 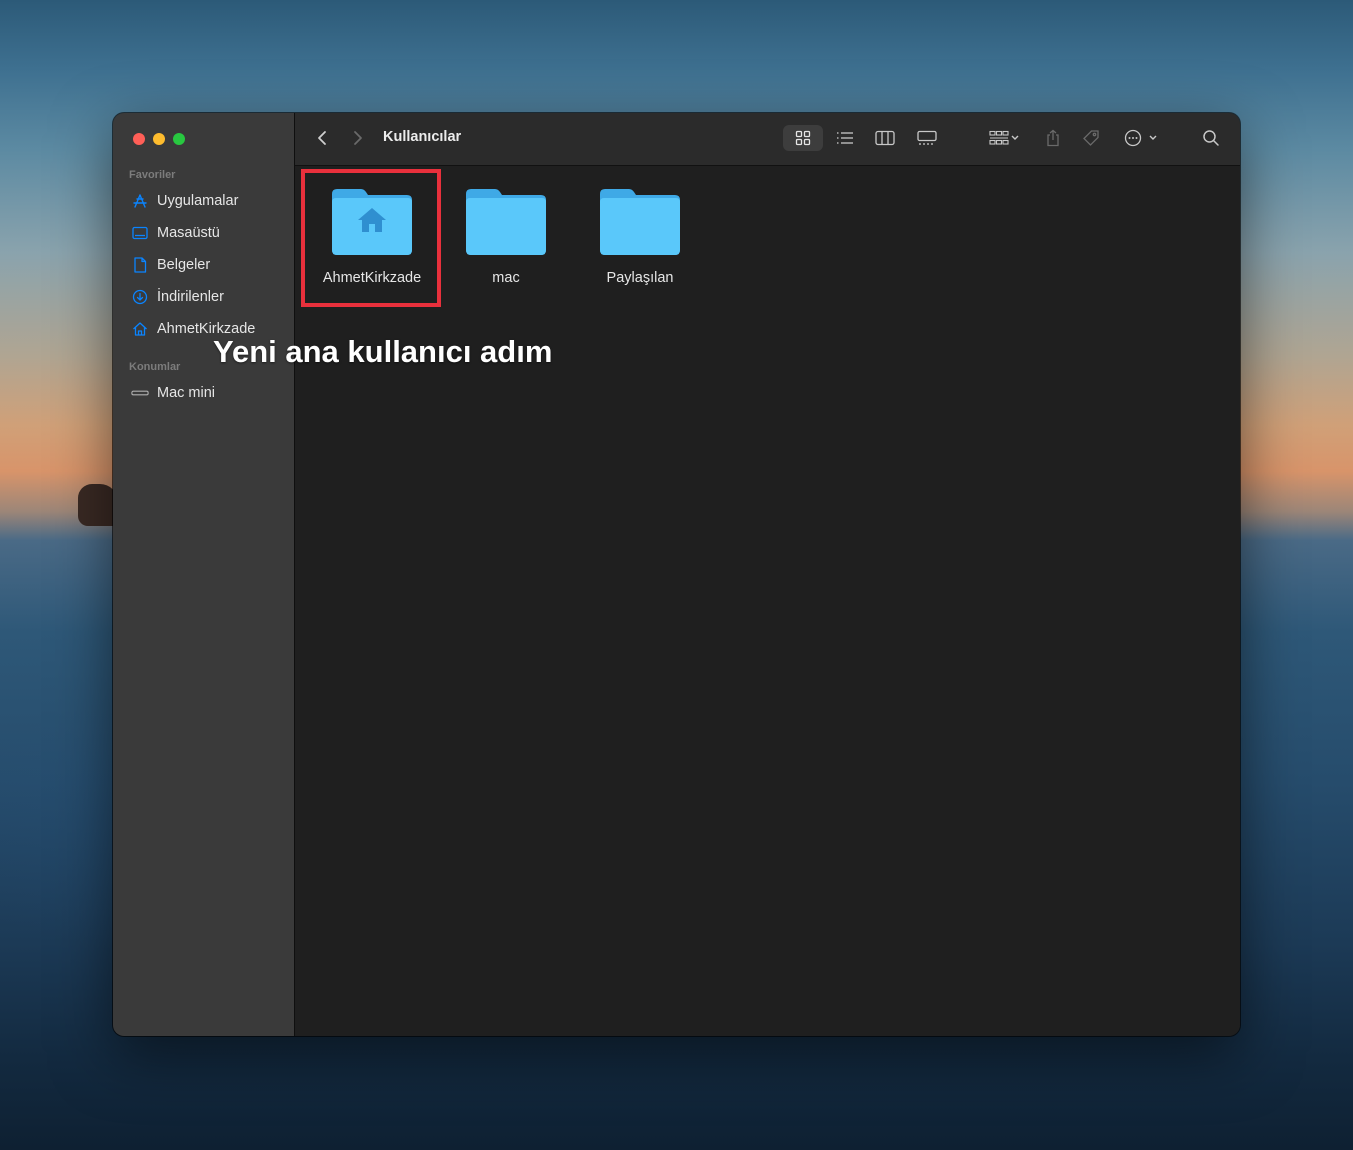 I want to click on list-view-button, so click(x=845, y=138).